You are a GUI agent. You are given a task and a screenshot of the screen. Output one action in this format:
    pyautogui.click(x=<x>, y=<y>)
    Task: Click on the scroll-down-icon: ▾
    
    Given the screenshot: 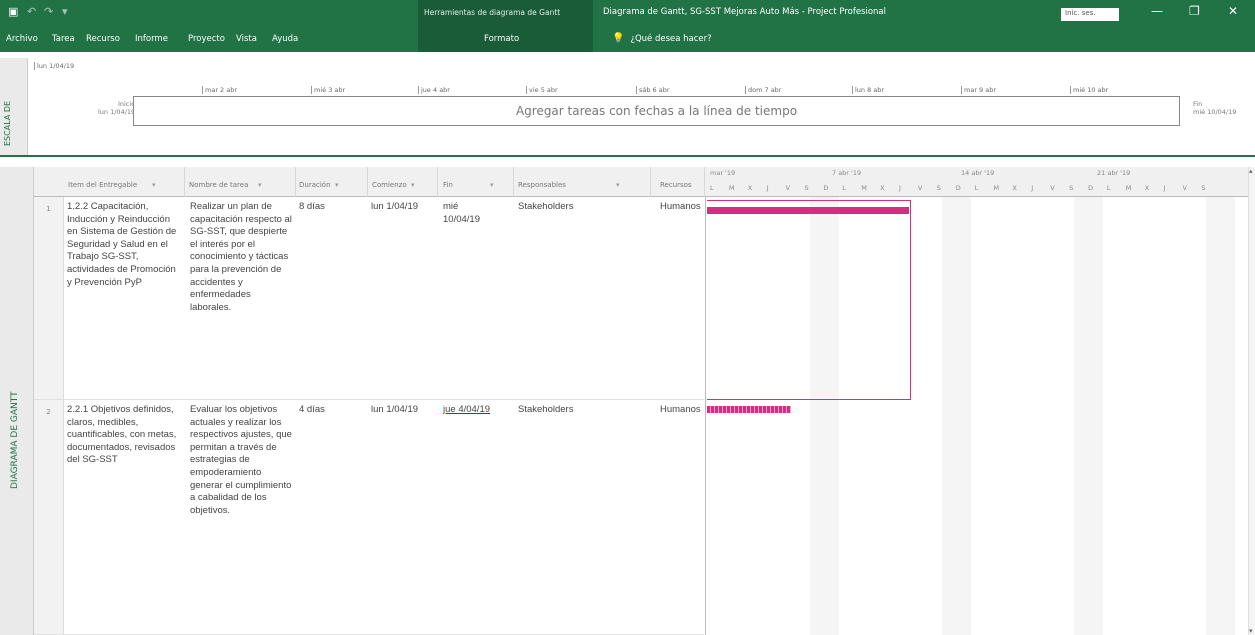 What is the action you would take?
    pyautogui.click(x=1251, y=631)
    